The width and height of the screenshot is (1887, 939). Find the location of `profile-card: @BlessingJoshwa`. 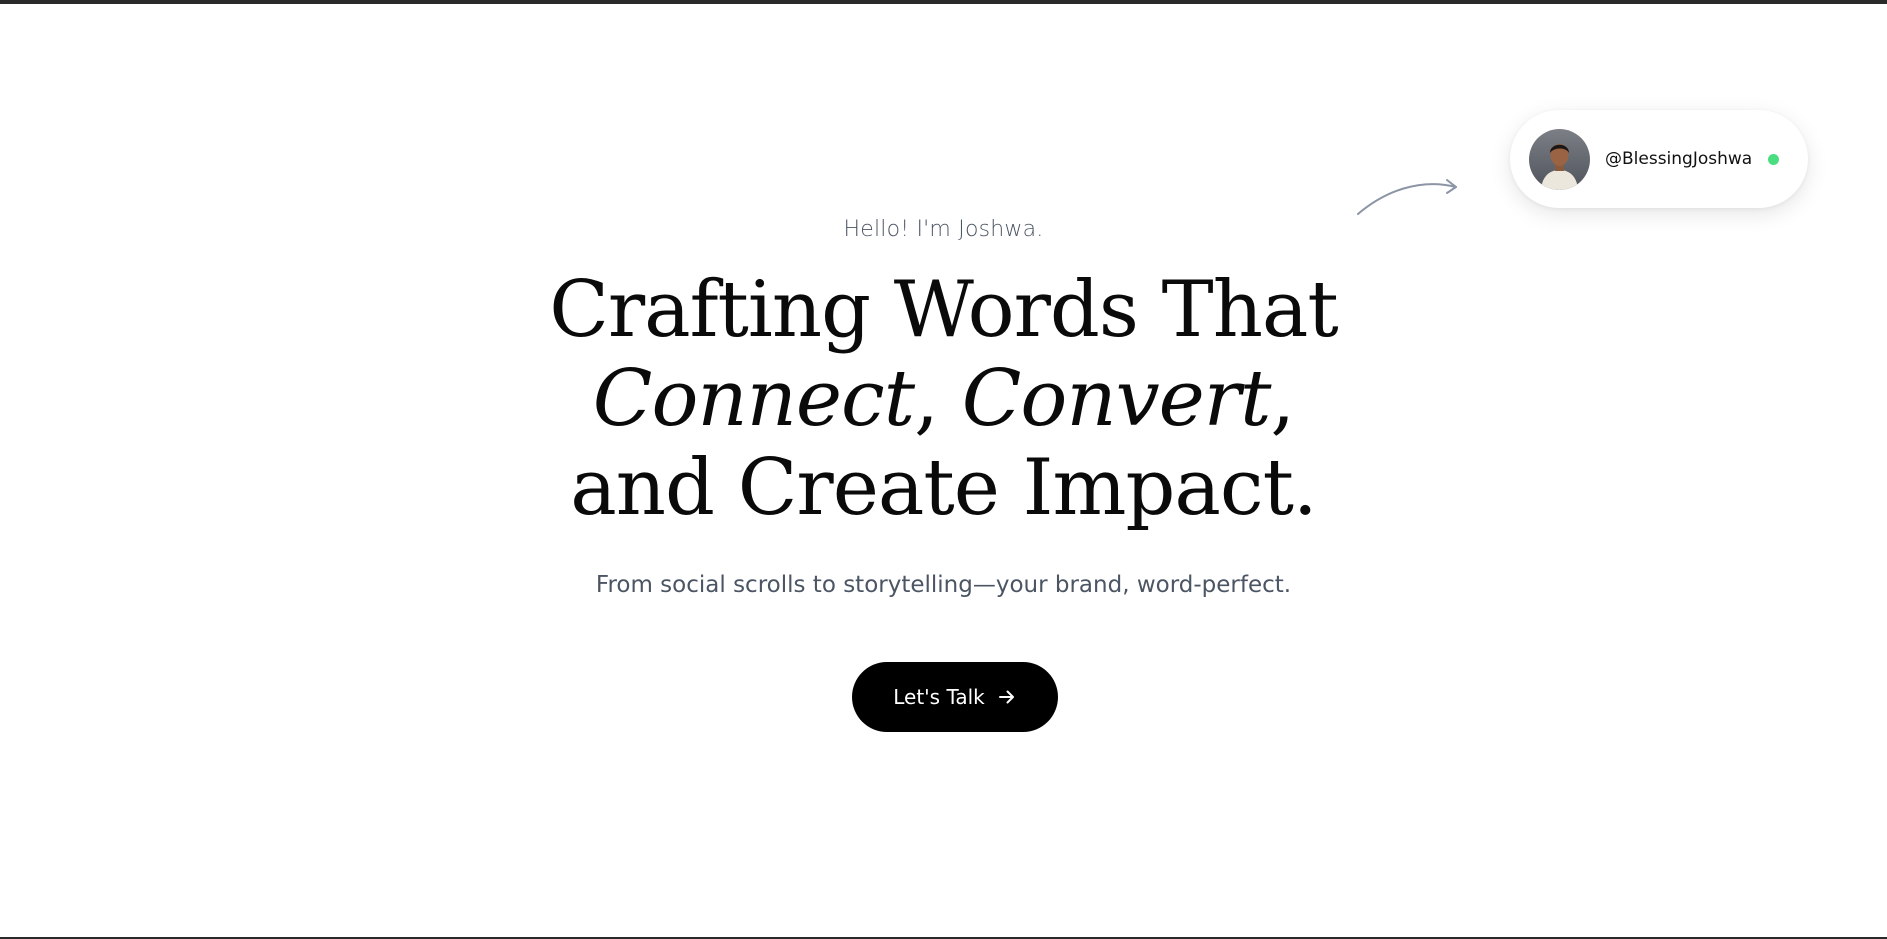

profile-card: @BlessingJoshwa is located at coordinates (1659, 159).